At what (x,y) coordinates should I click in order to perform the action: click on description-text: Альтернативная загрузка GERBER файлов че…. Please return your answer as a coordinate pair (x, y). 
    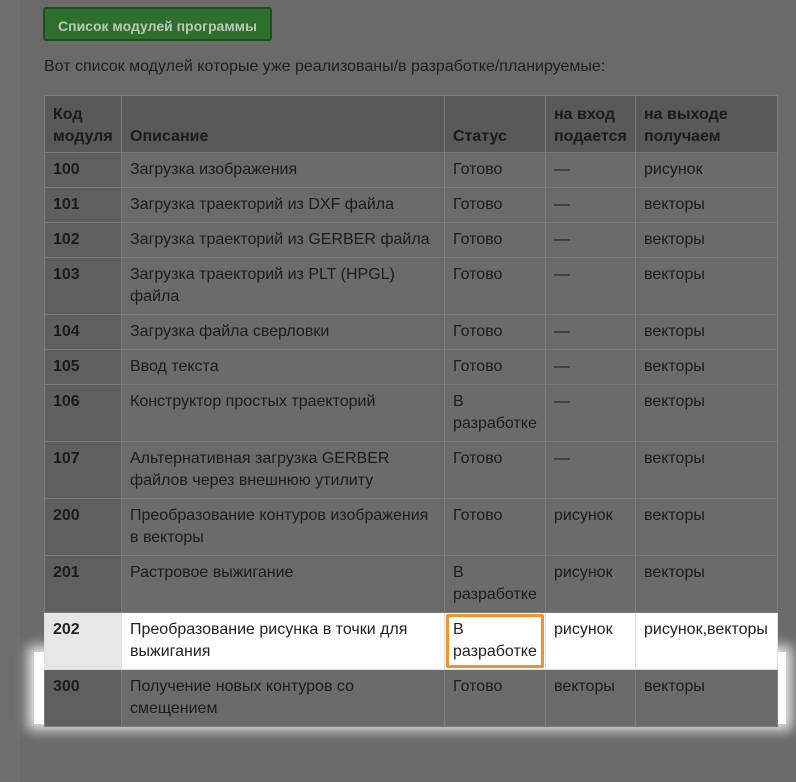
    Looking at the image, I should click on (260, 469).